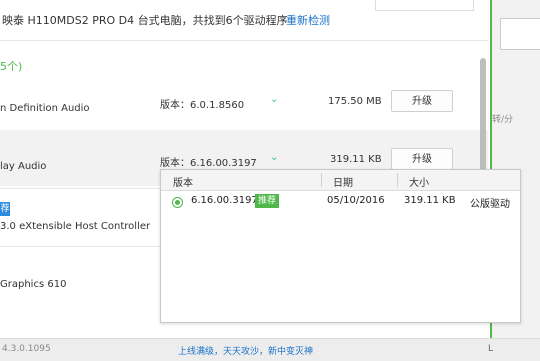 The width and height of the screenshot is (540, 361). I want to click on driver-version: 版本：6.16.00.3197, so click(208, 163).